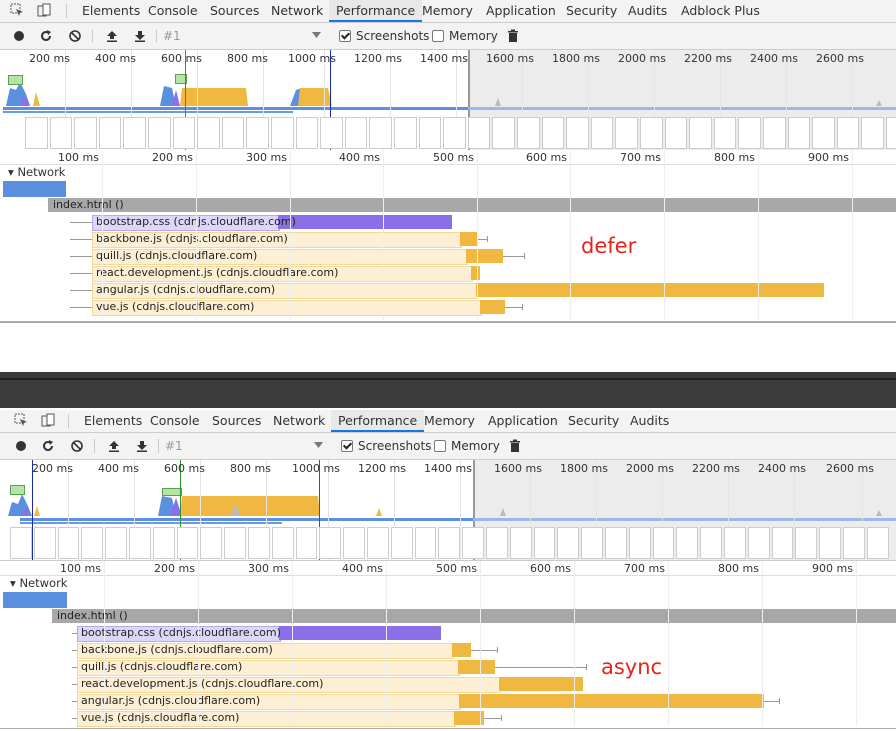 This screenshot has width=896, height=731. What do you see at coordinates (447, 11) in the screenshot?
I see `tab-memory: Memory` at bounding box center [447, 11].